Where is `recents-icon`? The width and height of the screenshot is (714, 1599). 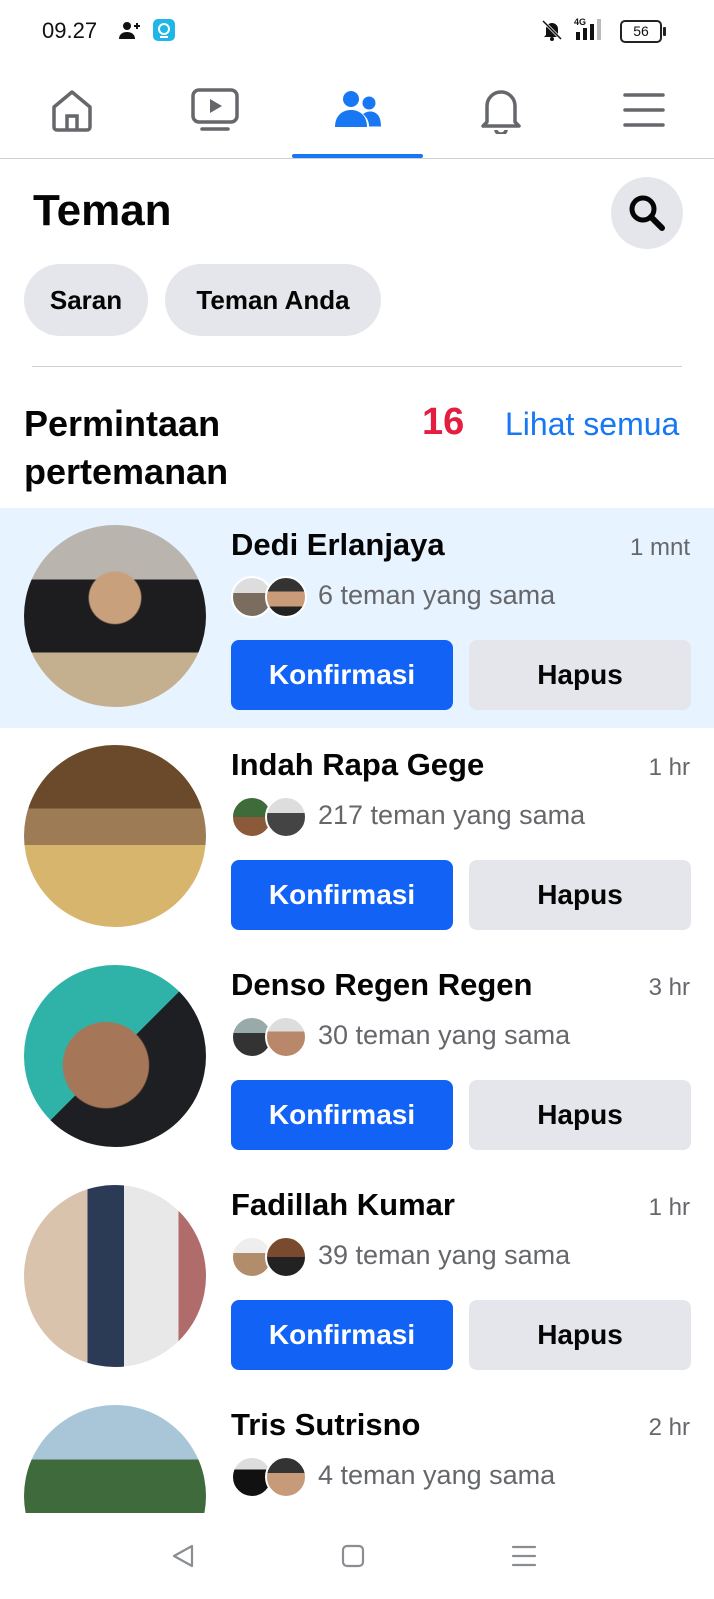
recents-icon is located at coordinates (524, 1556).